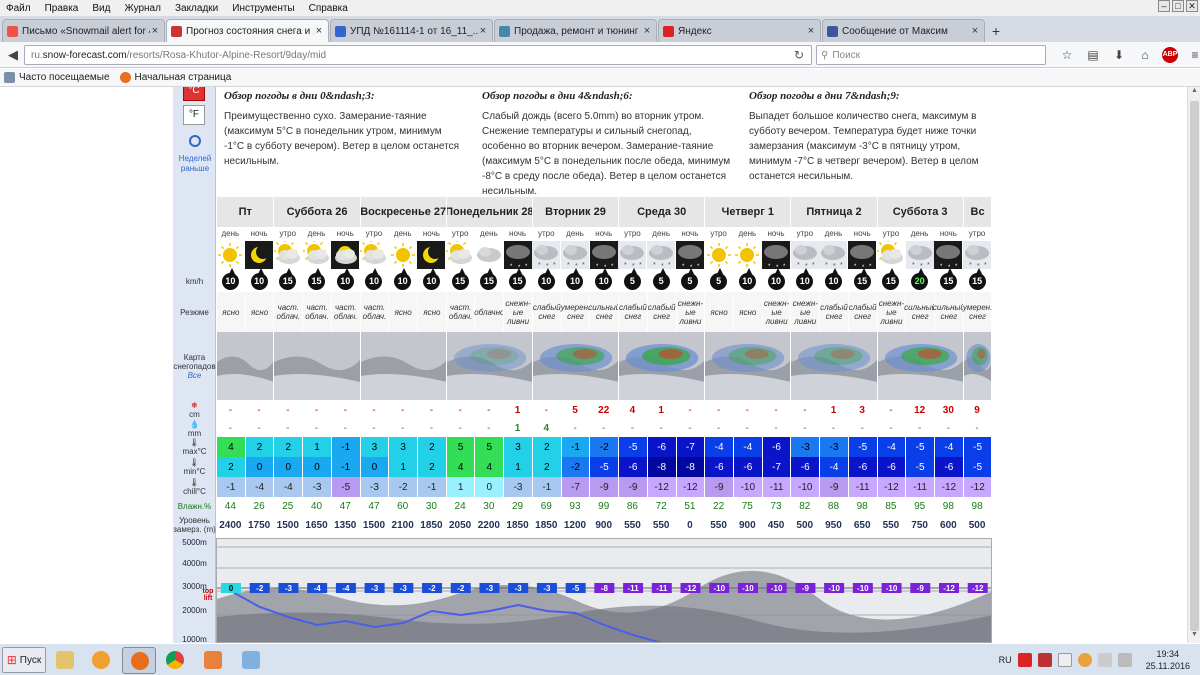 This screenshot has width=1200, height=675. What do you see at coordinates (13, 55) in the screenshot?
I see `back-icon: ◀` at bounding box center [13, 55].